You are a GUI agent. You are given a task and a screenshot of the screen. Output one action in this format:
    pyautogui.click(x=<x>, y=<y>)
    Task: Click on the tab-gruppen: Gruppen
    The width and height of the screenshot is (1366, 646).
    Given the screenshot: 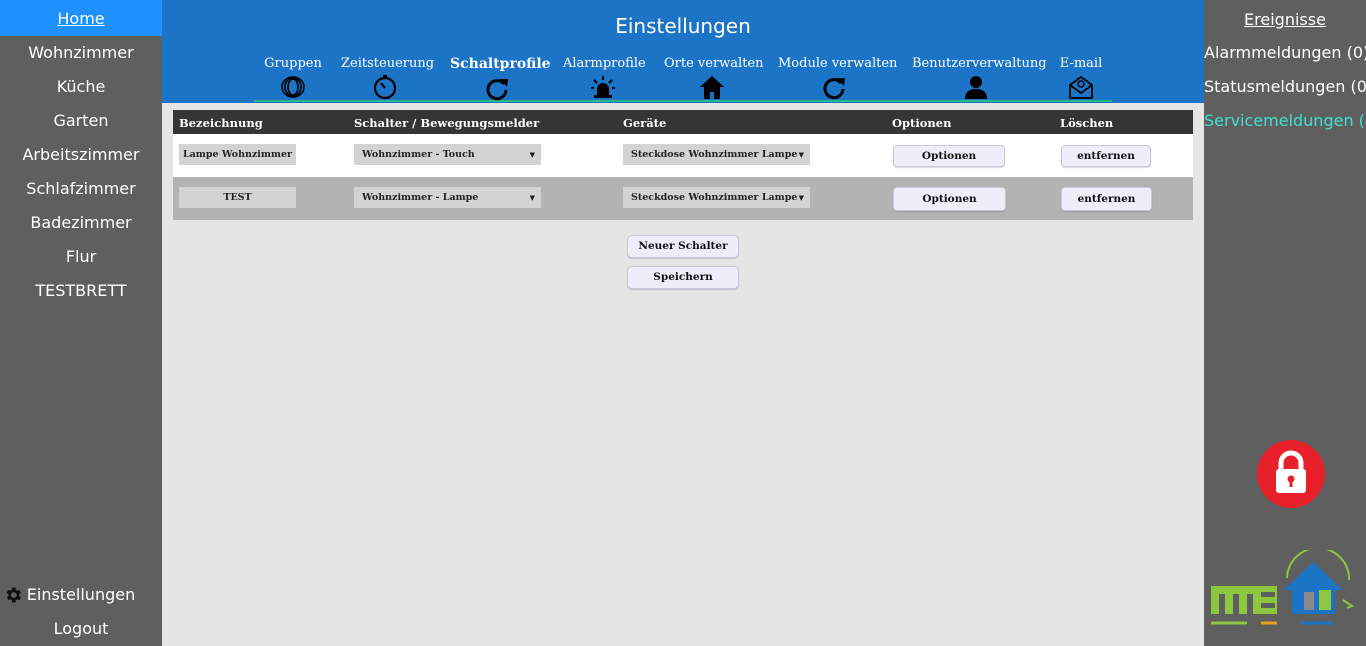 What is the action you would take?
    pyautogui.click(x=293, y=78)
    